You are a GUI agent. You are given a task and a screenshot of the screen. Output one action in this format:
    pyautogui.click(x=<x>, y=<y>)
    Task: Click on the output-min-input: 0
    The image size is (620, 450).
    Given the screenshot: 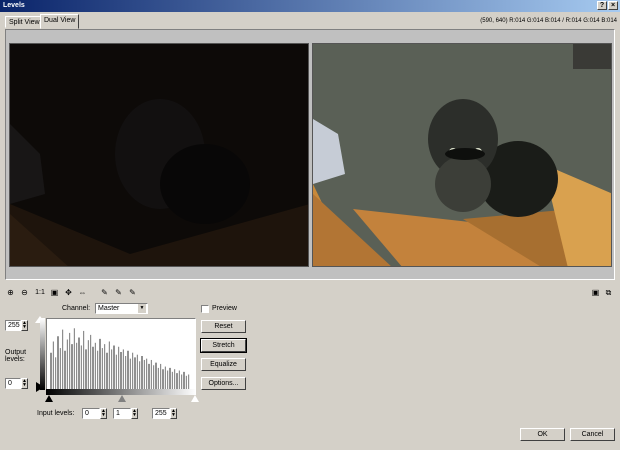 What is the action you would take?
    pyautogui.click(x=13, y=383)
    